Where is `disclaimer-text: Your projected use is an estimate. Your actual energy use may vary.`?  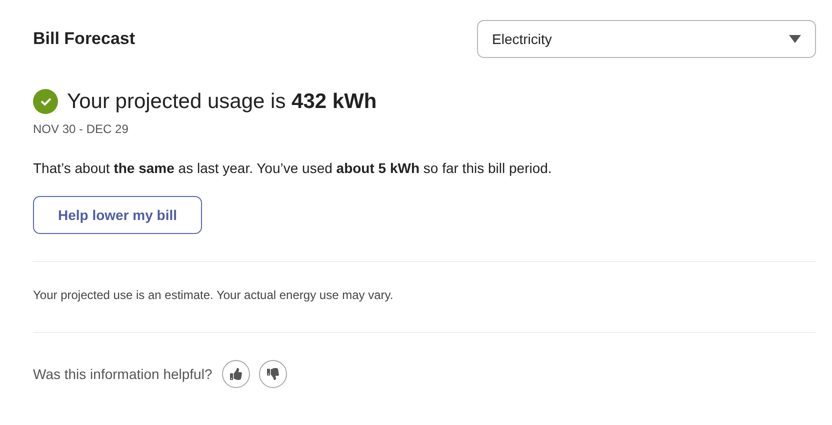 disclaimer-text: Your projected use is an estimate. Your actual energy use may vary. is located at coordinates (213, 295).